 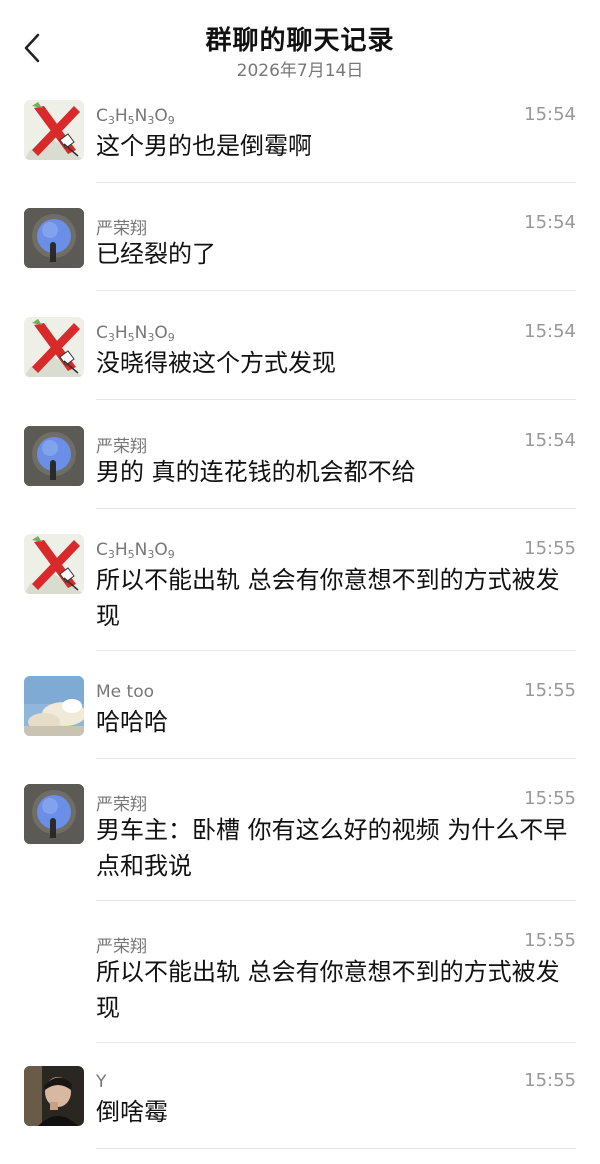 I want to click on sender-name: Y, so click(x=101, y=1082).